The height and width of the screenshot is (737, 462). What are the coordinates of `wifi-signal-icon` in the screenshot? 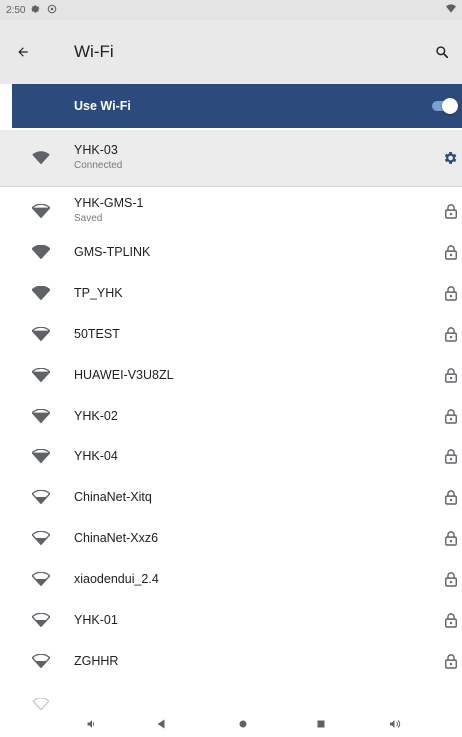 It's located at (451, 10).